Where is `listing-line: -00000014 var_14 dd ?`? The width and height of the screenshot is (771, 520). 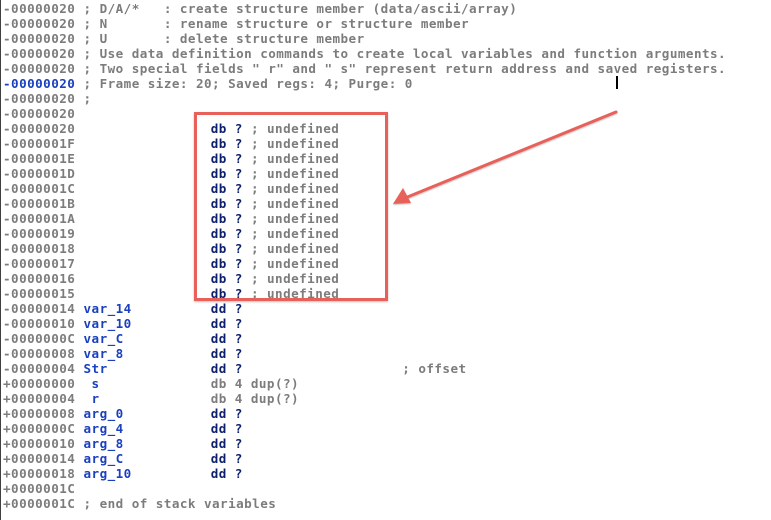 listing-line: -00000014 var_14 dd ? is located at coordinates (385, 308).